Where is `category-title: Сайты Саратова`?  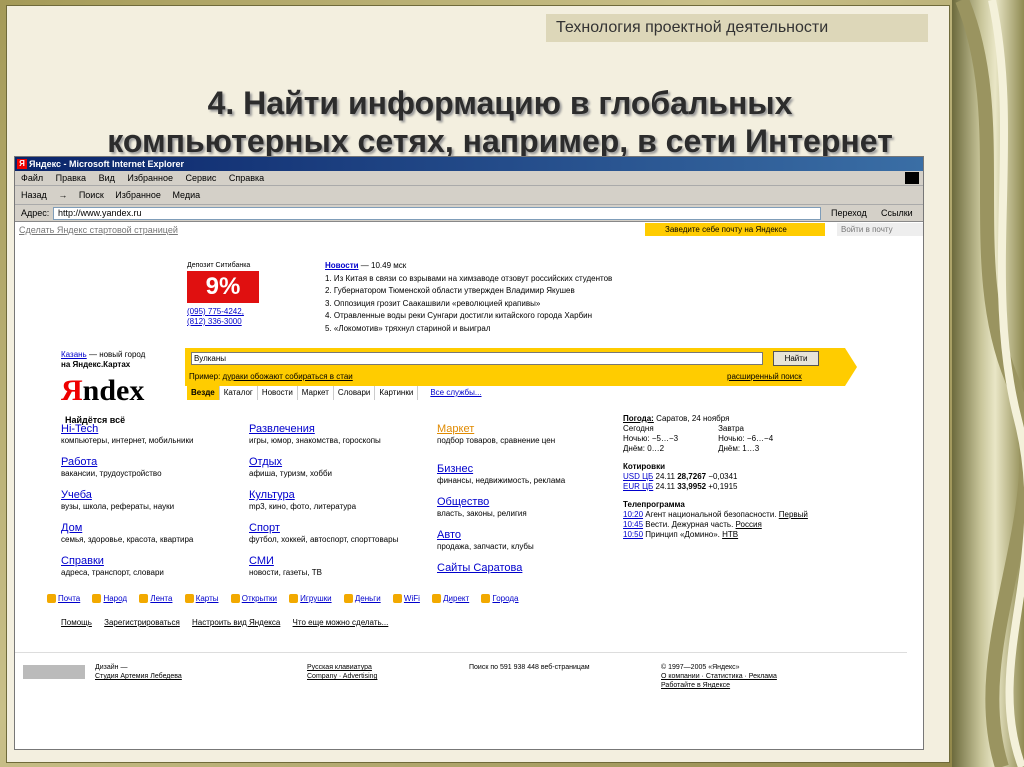 category-title: Сайты Саратова is located at coordinates (479, 568).